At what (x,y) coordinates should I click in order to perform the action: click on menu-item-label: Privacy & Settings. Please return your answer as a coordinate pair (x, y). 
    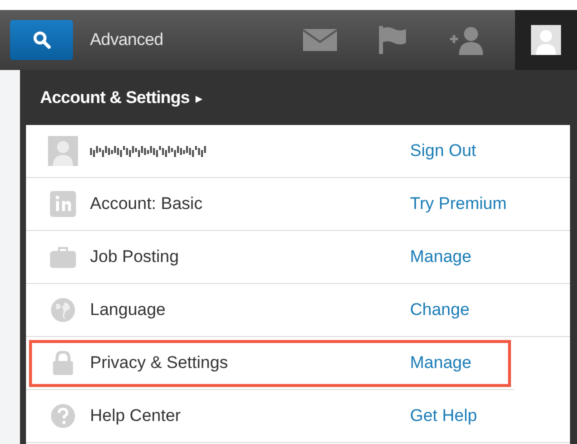
    Looking at the image, I should click on (159, 363).